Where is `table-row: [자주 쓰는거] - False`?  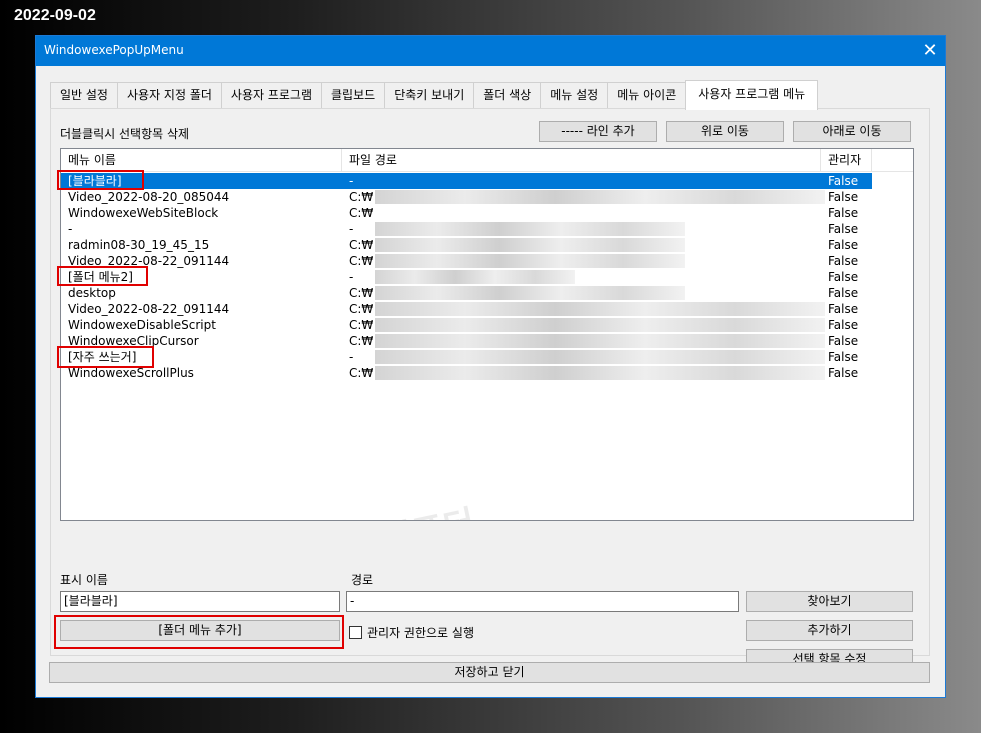
table-row: [자주 쓰는거] - False is located at coordinates (466, 357).